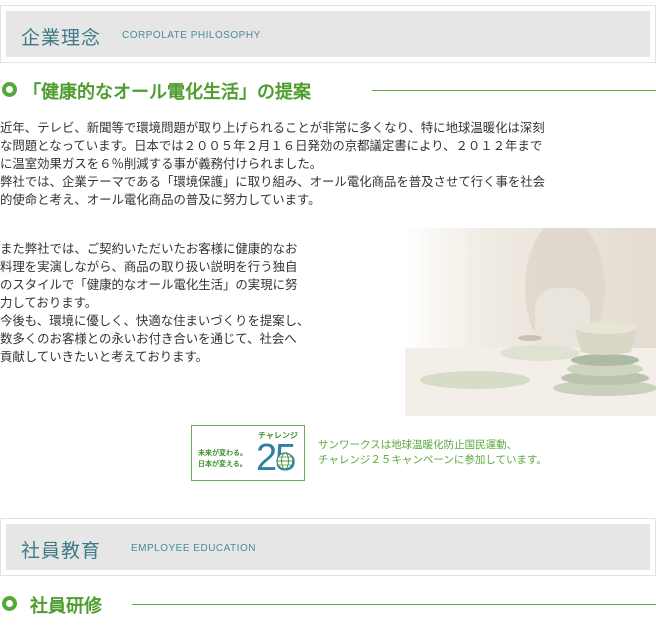  What do you see at coordinates (285, 461) in the screenshot?
I see `globe-icon` at bounding box center [285, 461].